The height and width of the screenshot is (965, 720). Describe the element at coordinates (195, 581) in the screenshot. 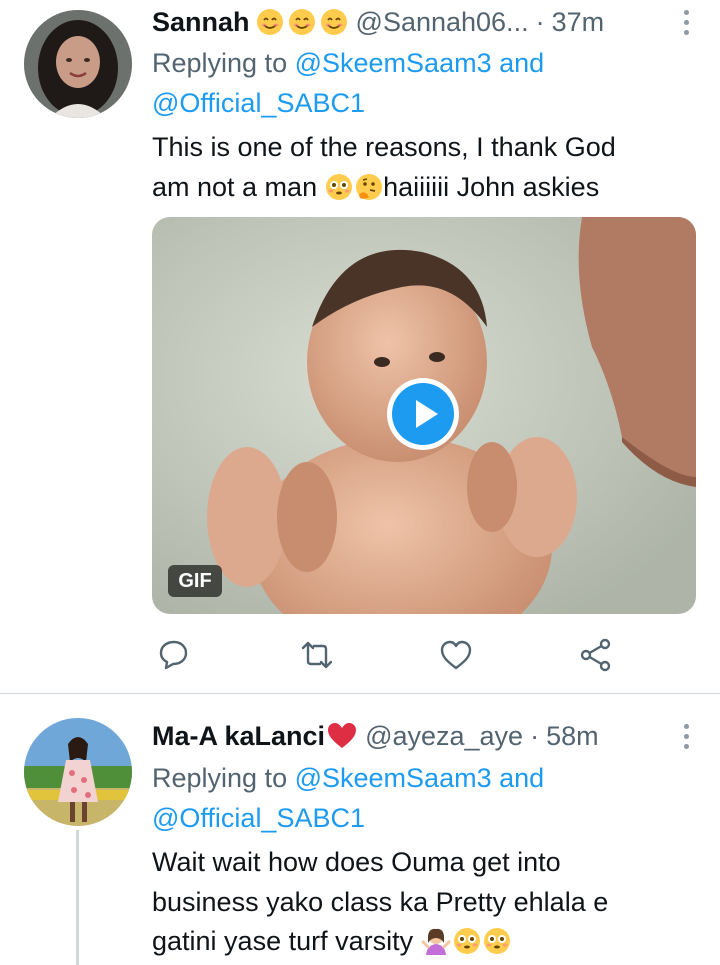

I see `gif-badge: GIF` at that location.